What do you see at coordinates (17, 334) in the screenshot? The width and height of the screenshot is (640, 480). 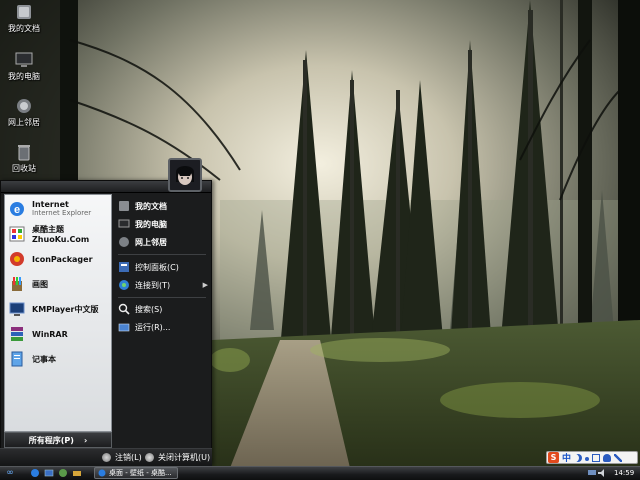 I see `winrar-icon` at bounding box center [17, 334].